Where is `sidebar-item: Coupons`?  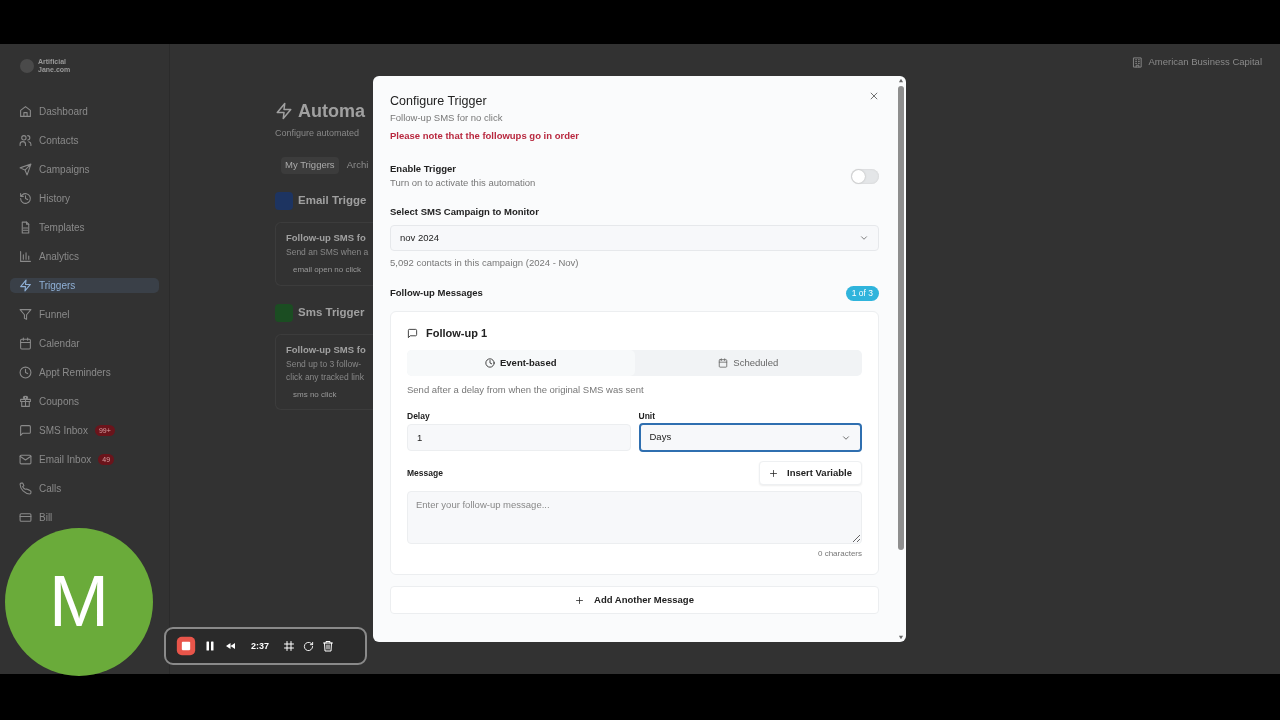 sidebar-item: Coupons is located at coordinates (49, 401).